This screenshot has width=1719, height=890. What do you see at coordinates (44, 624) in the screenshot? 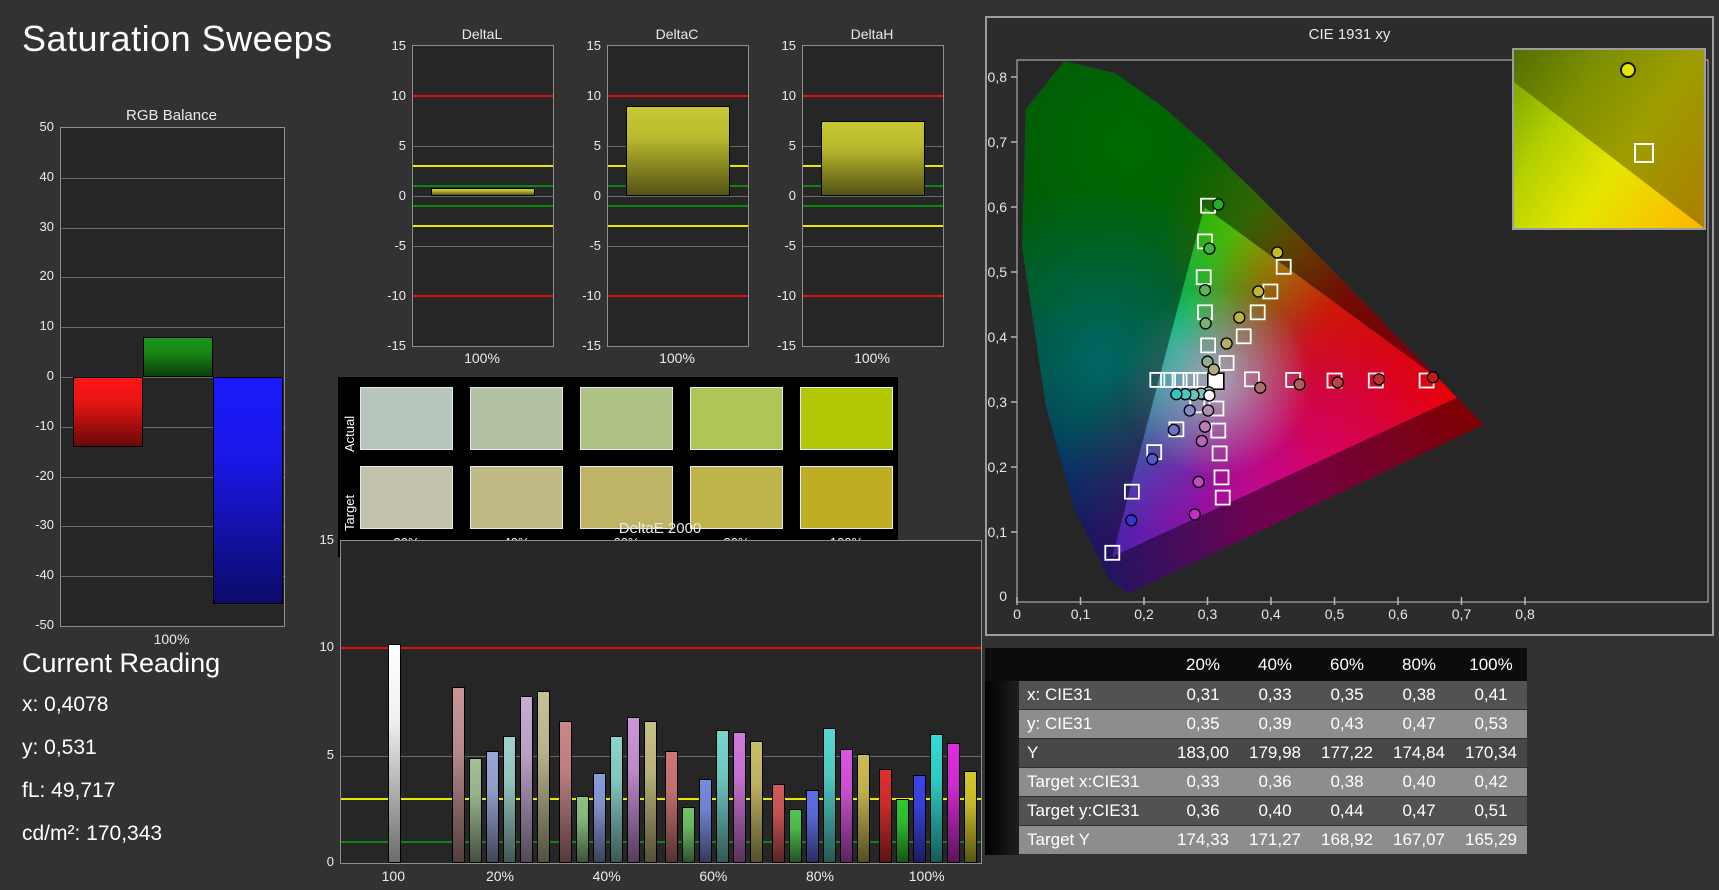
I see `rgb-y-tick-label: -50` at bounding box center [44, 624].